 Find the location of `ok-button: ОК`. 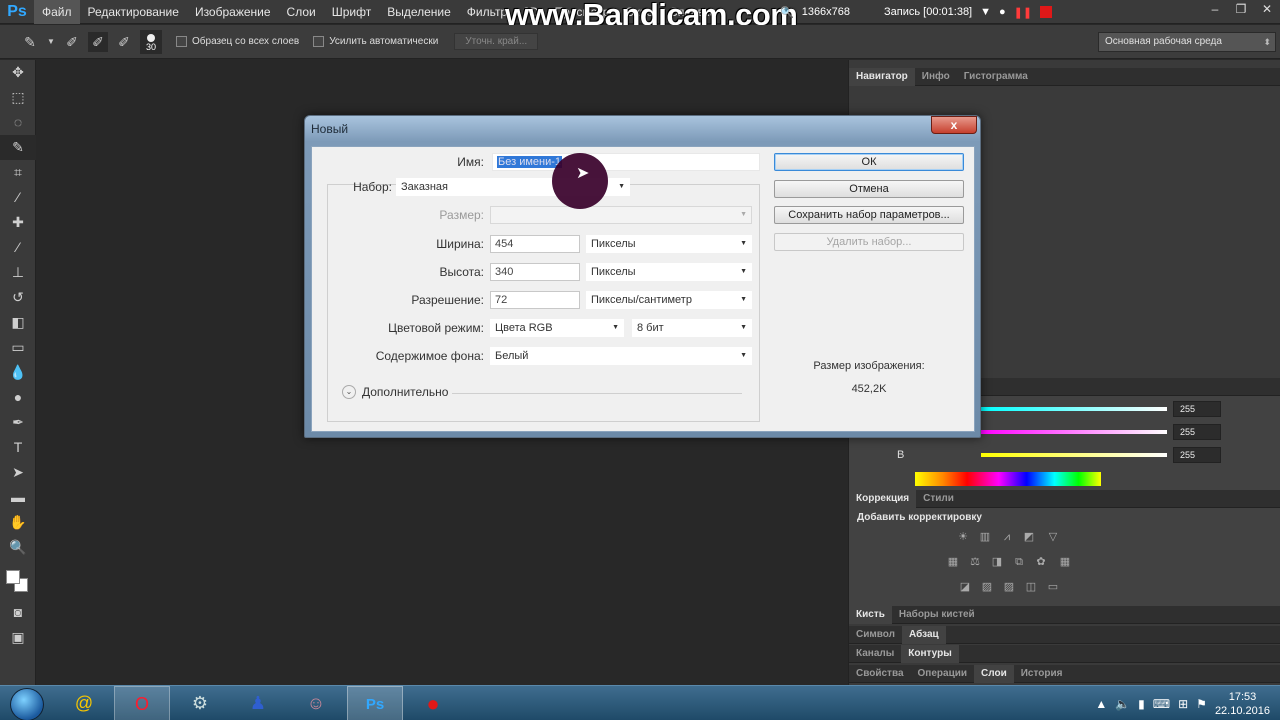

ok-button: ОК is located at coordinates (869, 162).